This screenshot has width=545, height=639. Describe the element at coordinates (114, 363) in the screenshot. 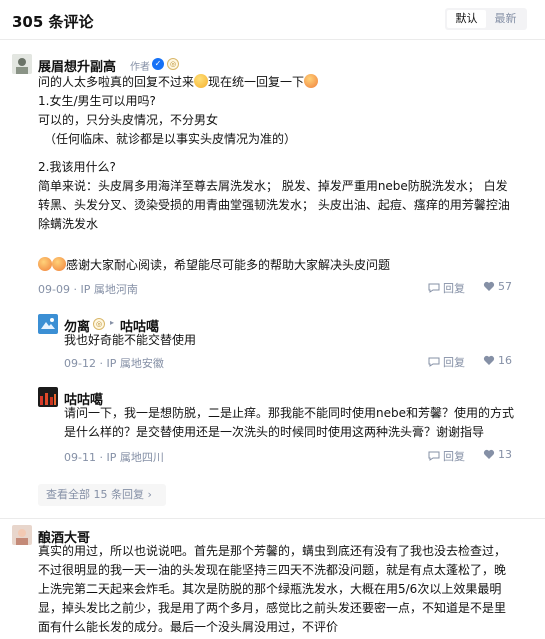

I see `reply-meta: 09-12 · IP 属地安徽` at that location.